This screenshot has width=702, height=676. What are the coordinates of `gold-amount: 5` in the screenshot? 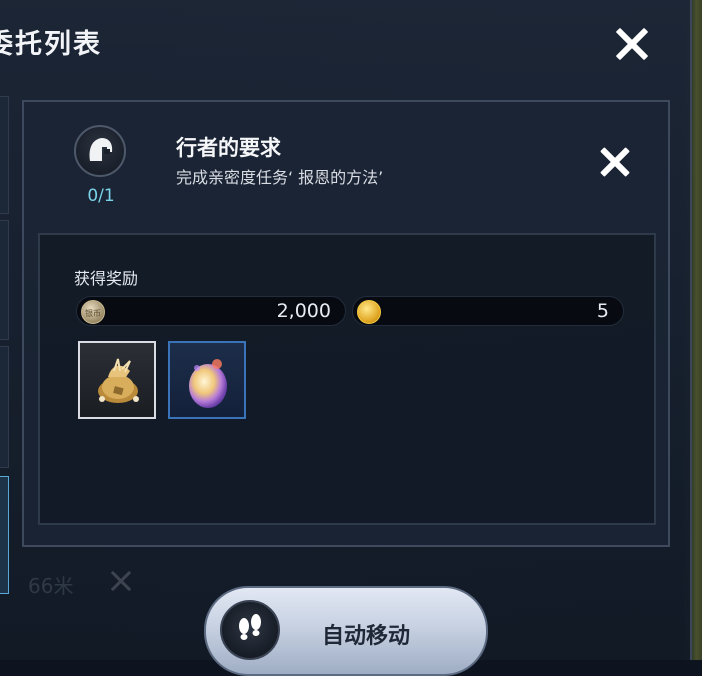 It's located at (602, 311).